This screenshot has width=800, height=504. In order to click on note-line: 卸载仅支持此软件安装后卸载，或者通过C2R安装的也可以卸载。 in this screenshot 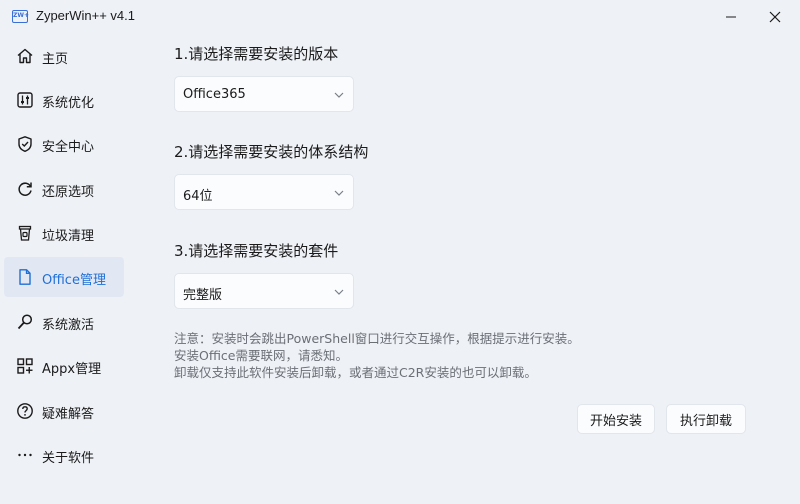, I will do `click(355, 372)`.